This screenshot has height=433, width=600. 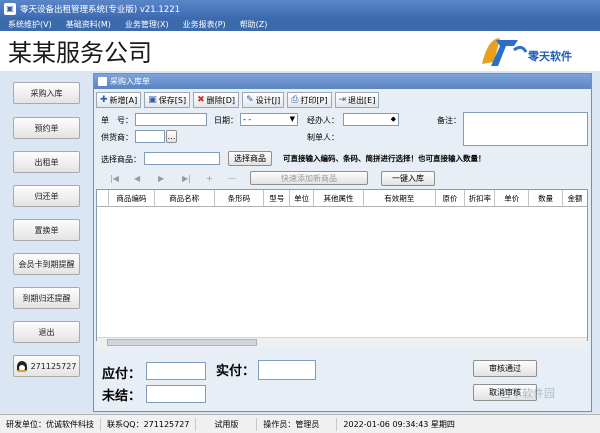 What do you see at coordinates (451, 198) in the screenshot?
I see `column-header-orig-price: 原价` at bounding box center [451, 198].